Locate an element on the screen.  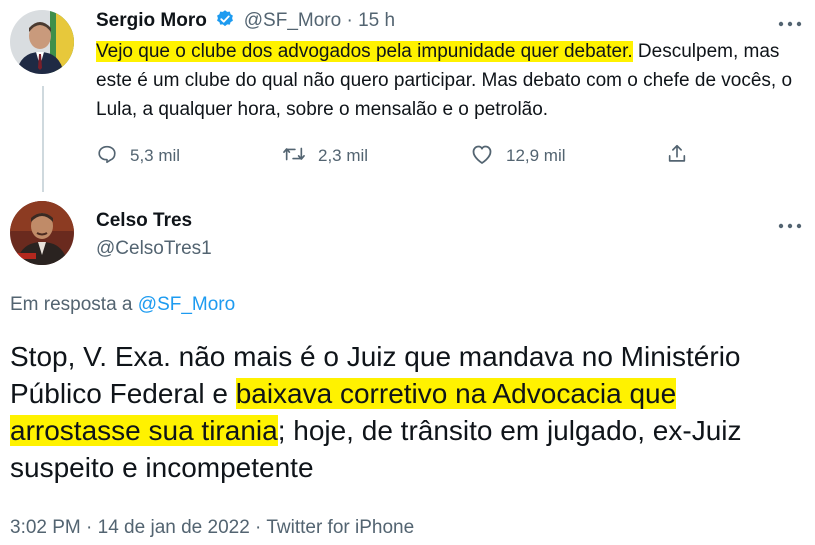
avatar-celso-tres is located at coordinates (42, 233).